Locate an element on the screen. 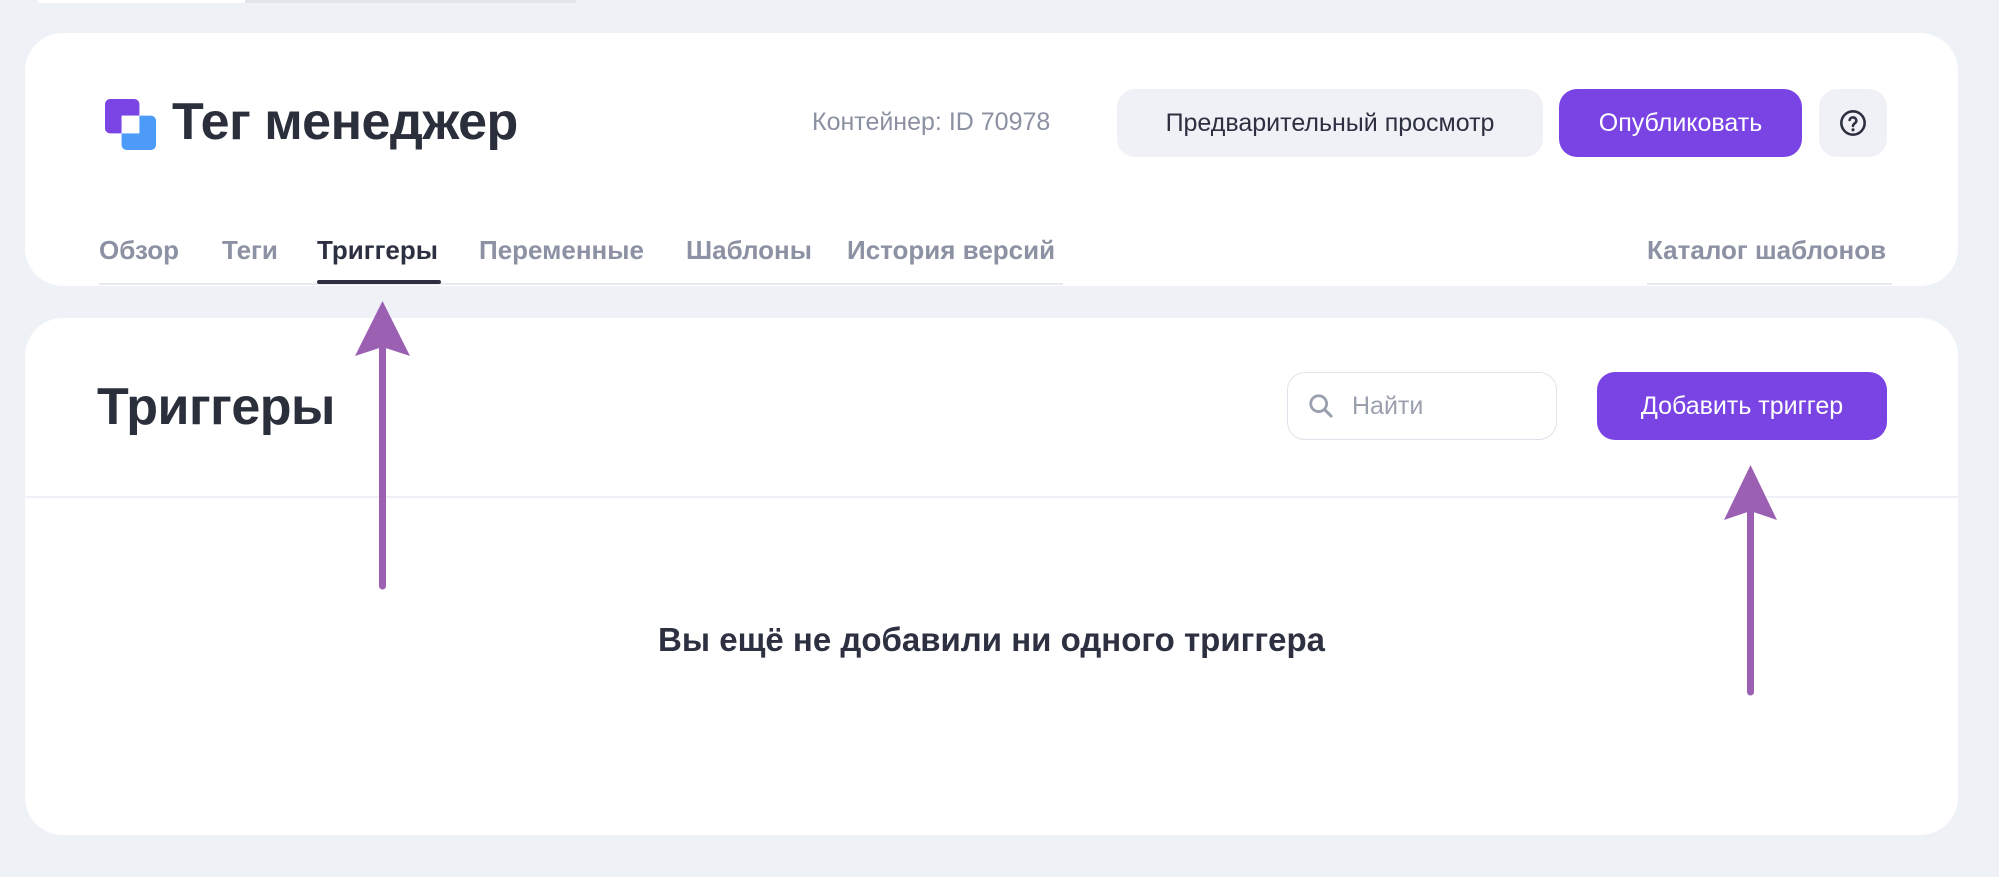 The image size is (1999, 877). panel-divider is located at coordinates (991, 497).